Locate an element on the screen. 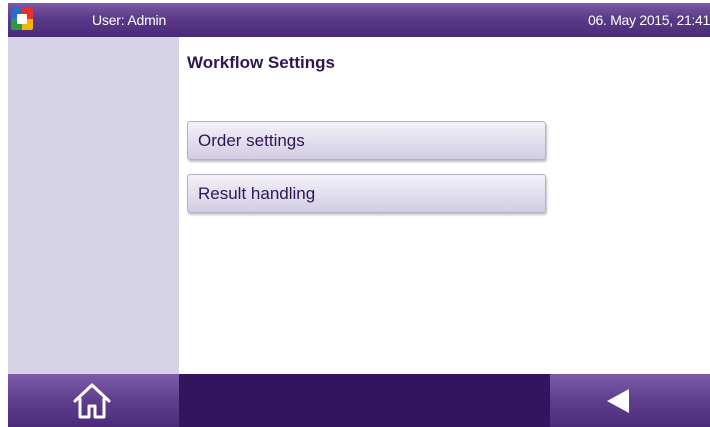  back-button is located at coordinates (630, 400).